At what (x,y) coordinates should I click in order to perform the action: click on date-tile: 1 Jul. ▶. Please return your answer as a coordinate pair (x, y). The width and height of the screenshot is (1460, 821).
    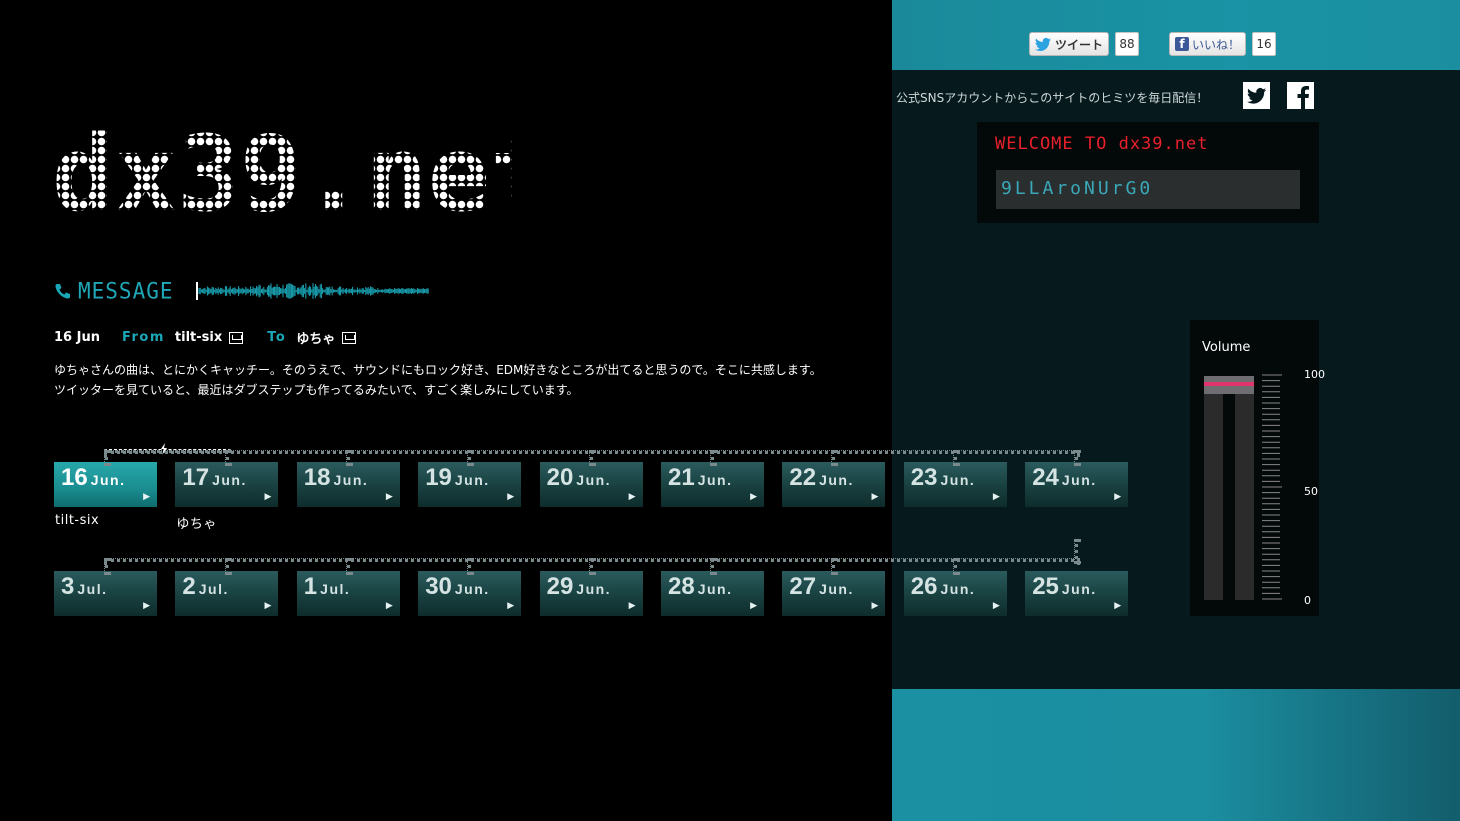
    Looking at the image, I should click on (348, 593).